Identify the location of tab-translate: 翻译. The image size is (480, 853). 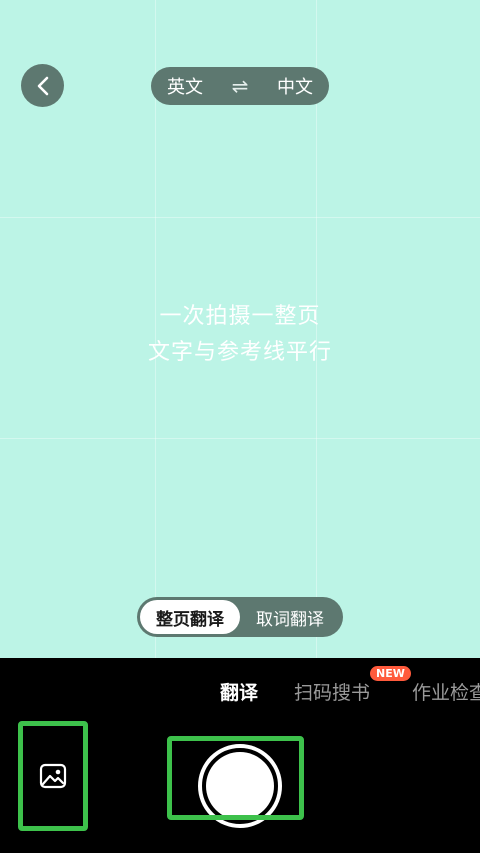
(239, 691).